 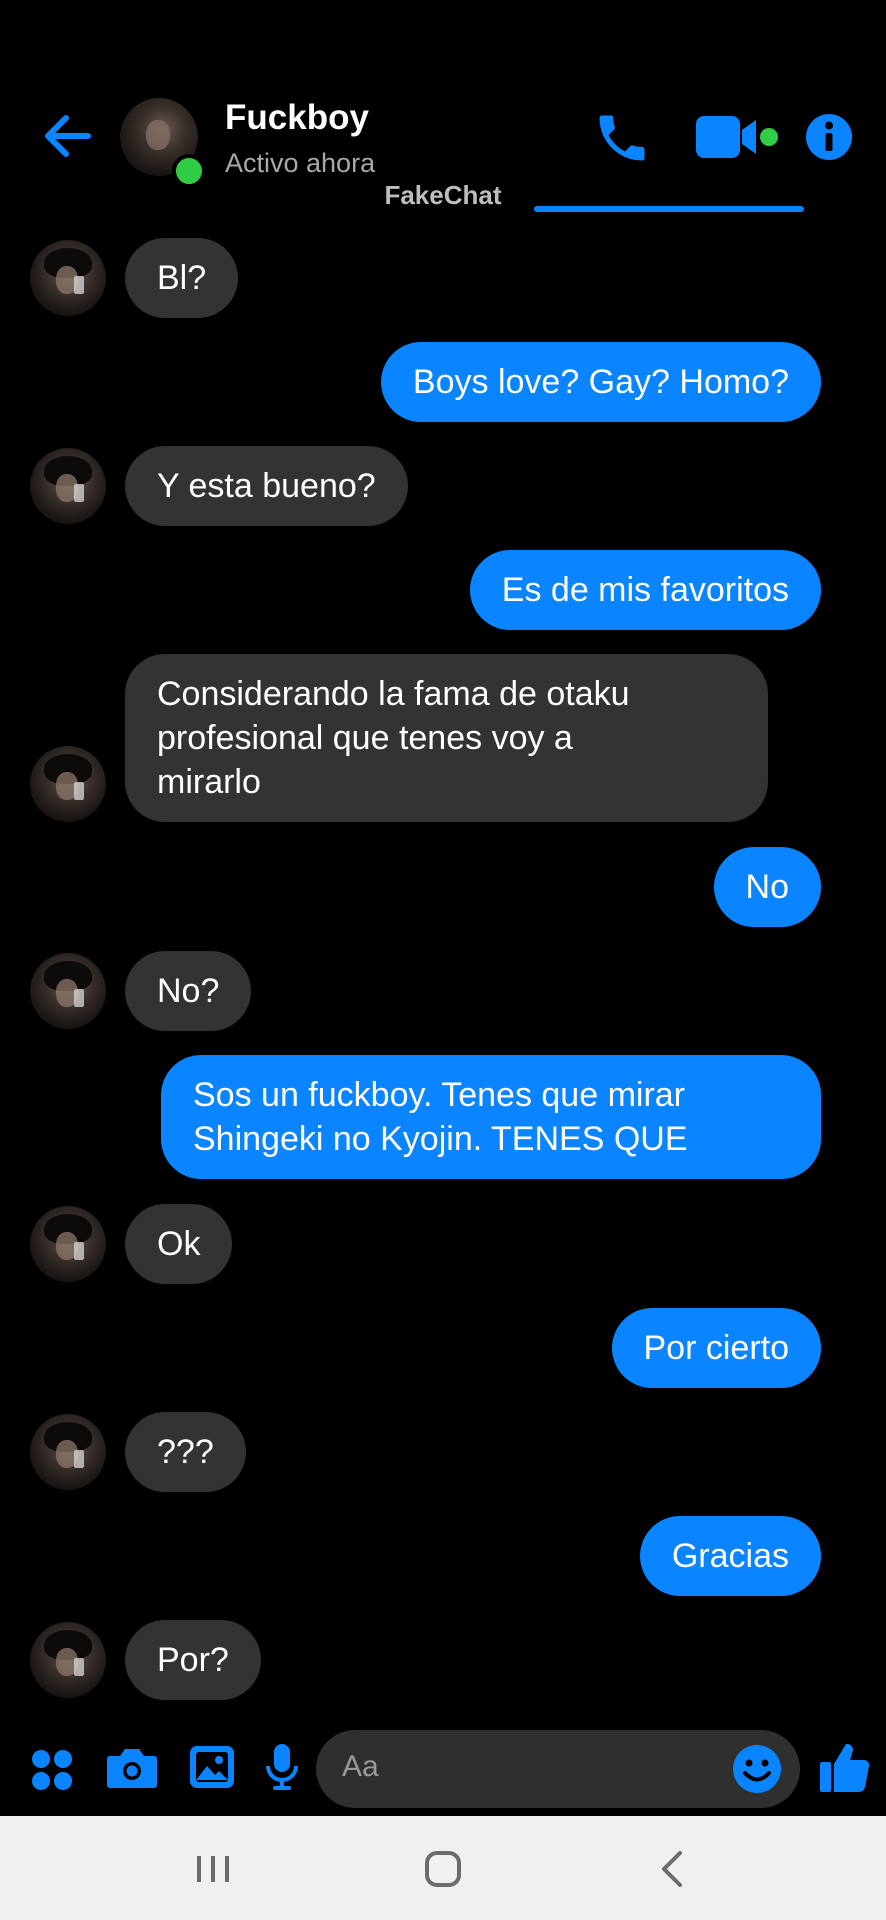 What do you see at coordinates (360, 1766) in the screenshot?
I see `message-input-placeholder: Aa` at bounding box center [360, 1766].